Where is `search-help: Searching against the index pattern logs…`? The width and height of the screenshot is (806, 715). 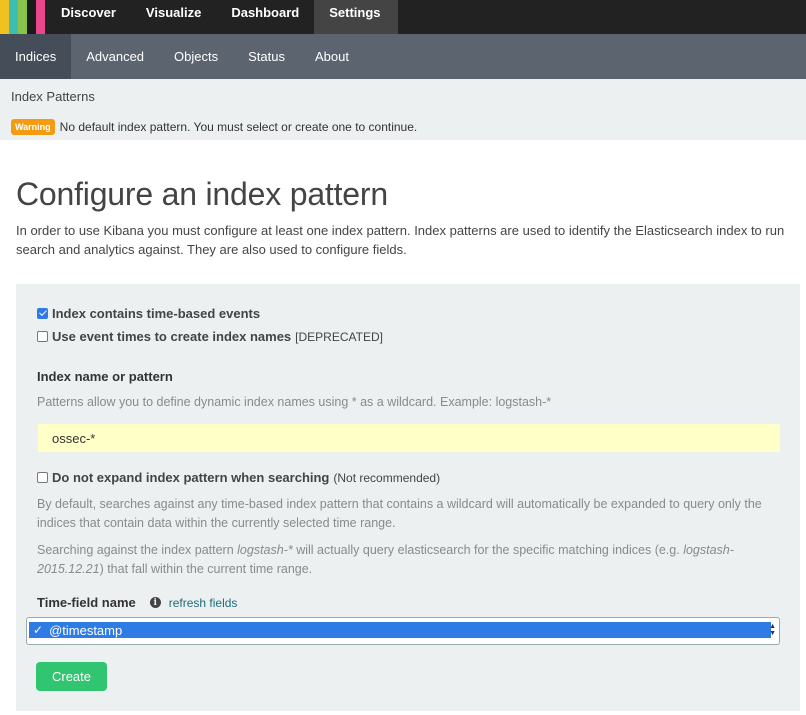 search-help: Searching against the index pattern logs… is located at coordinates (412, 560).